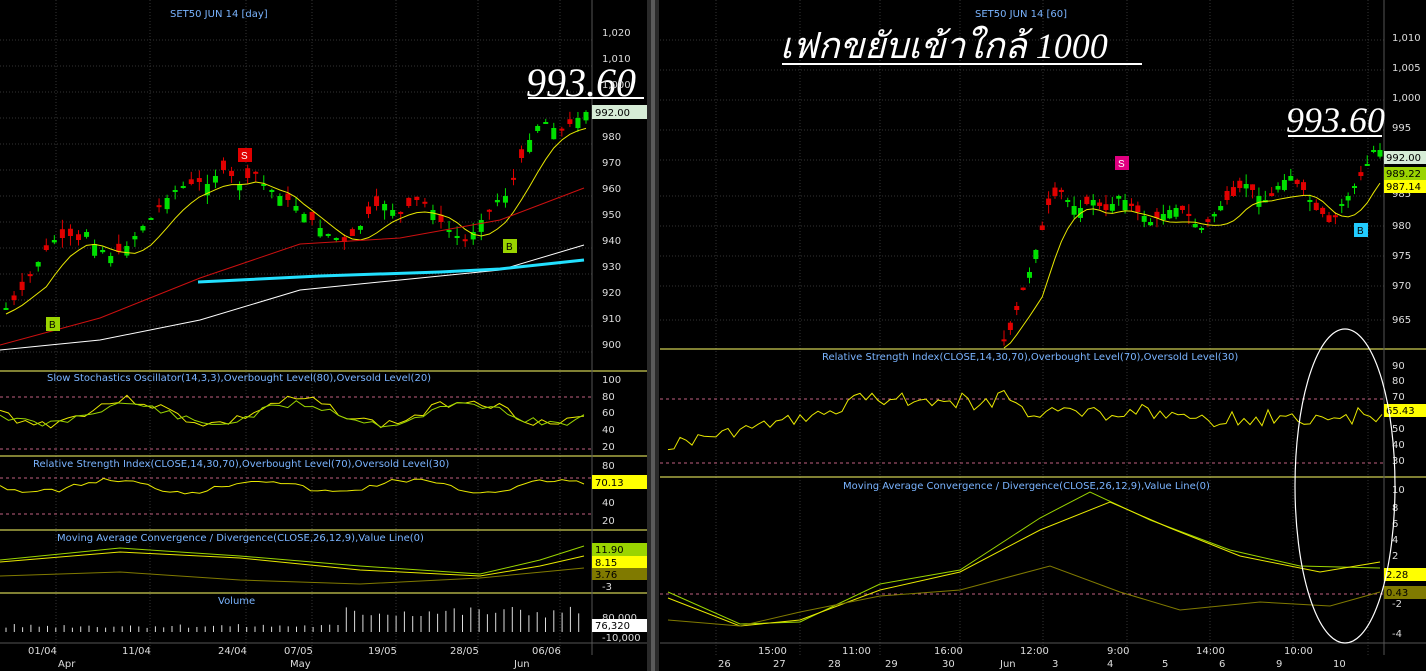 The width and height of the screenshot is (1426, 671). What do you see at coordinates (1406, 38) in the screenshot?
I see `right-price-label-0: 1,010` at bounding box center [1406, 38].